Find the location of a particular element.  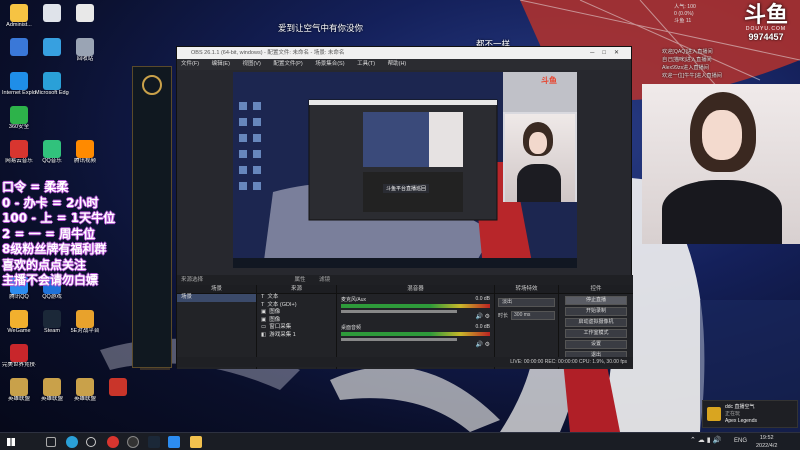

desktop-icon-label: 英雄联盟 is located at coordinates (84, 399).